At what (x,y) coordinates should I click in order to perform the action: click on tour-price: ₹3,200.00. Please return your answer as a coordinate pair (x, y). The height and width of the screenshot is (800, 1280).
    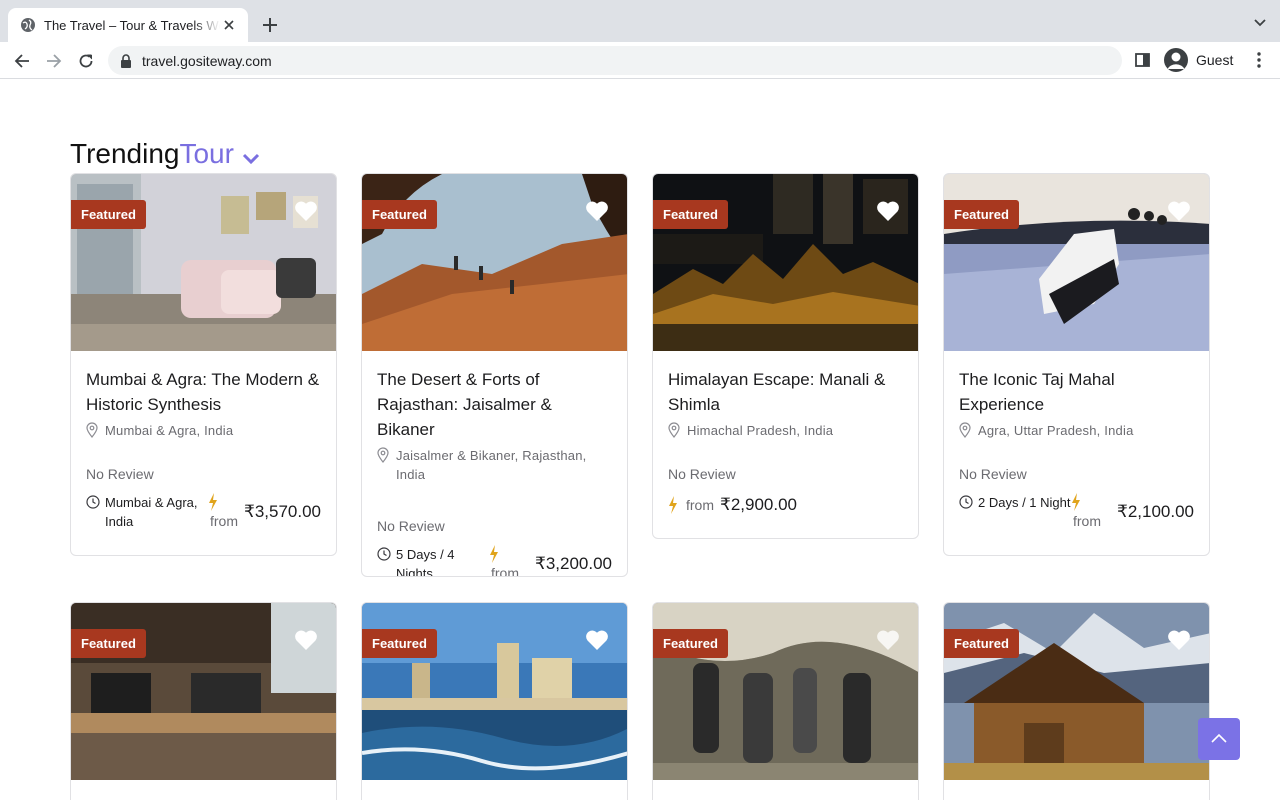
    Looking at the image, I should click on (573, 563).